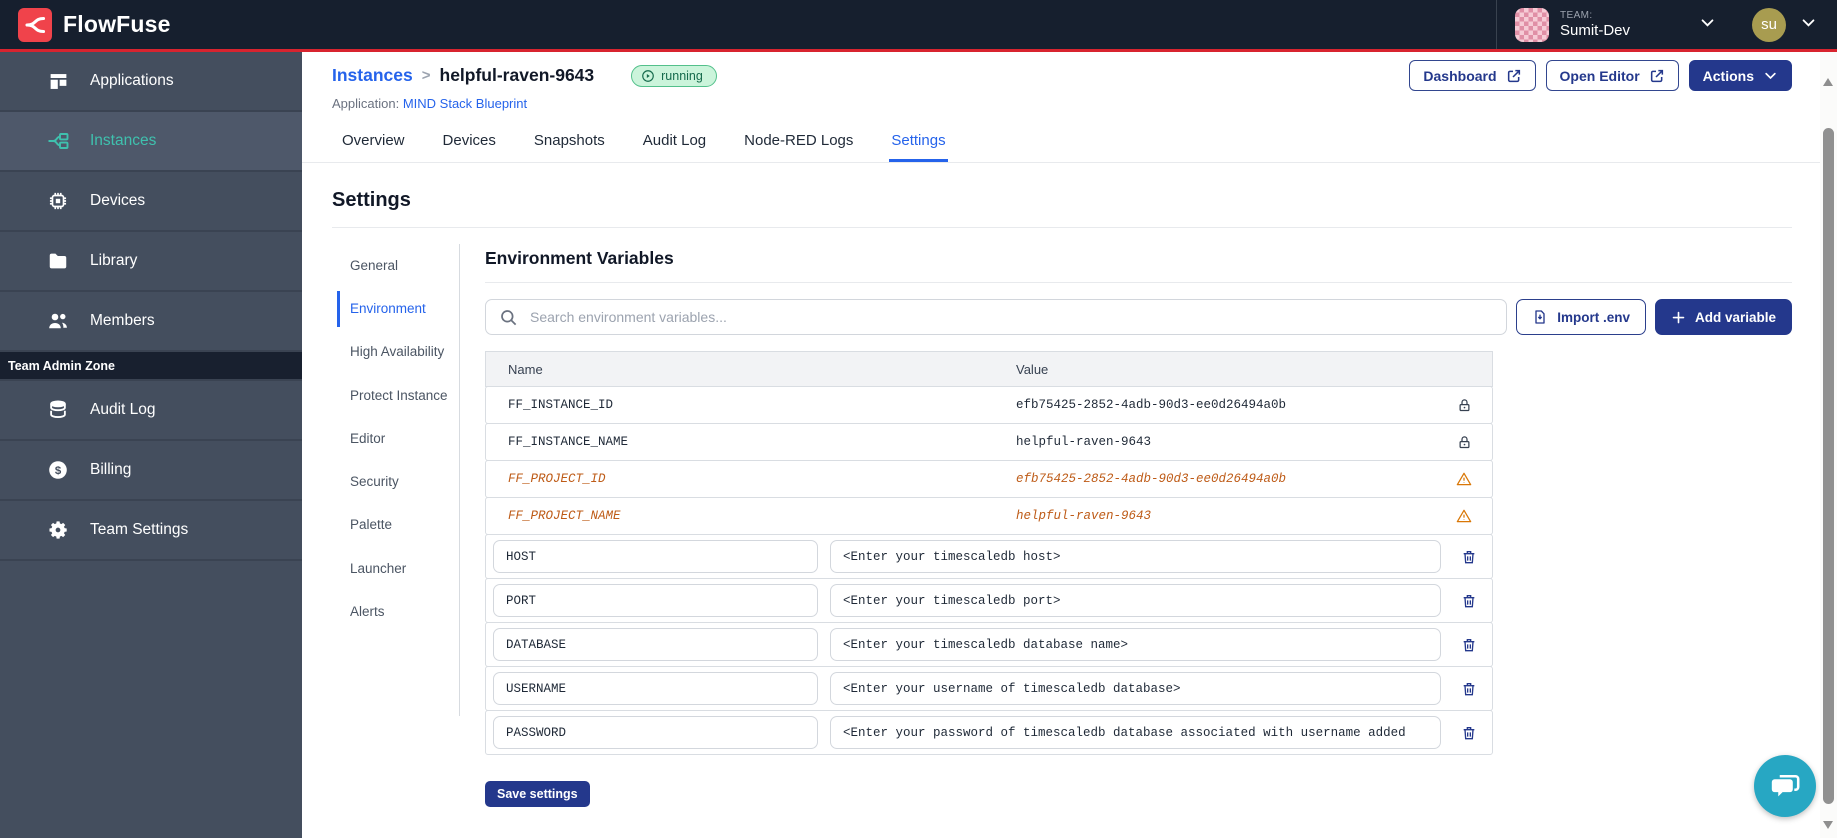 The width and height of the screenshot is (1837, 838). I want to click on env-value: efb75425-2852-4adb-90d3-ee0d26494a0b, so click(1151, 405).